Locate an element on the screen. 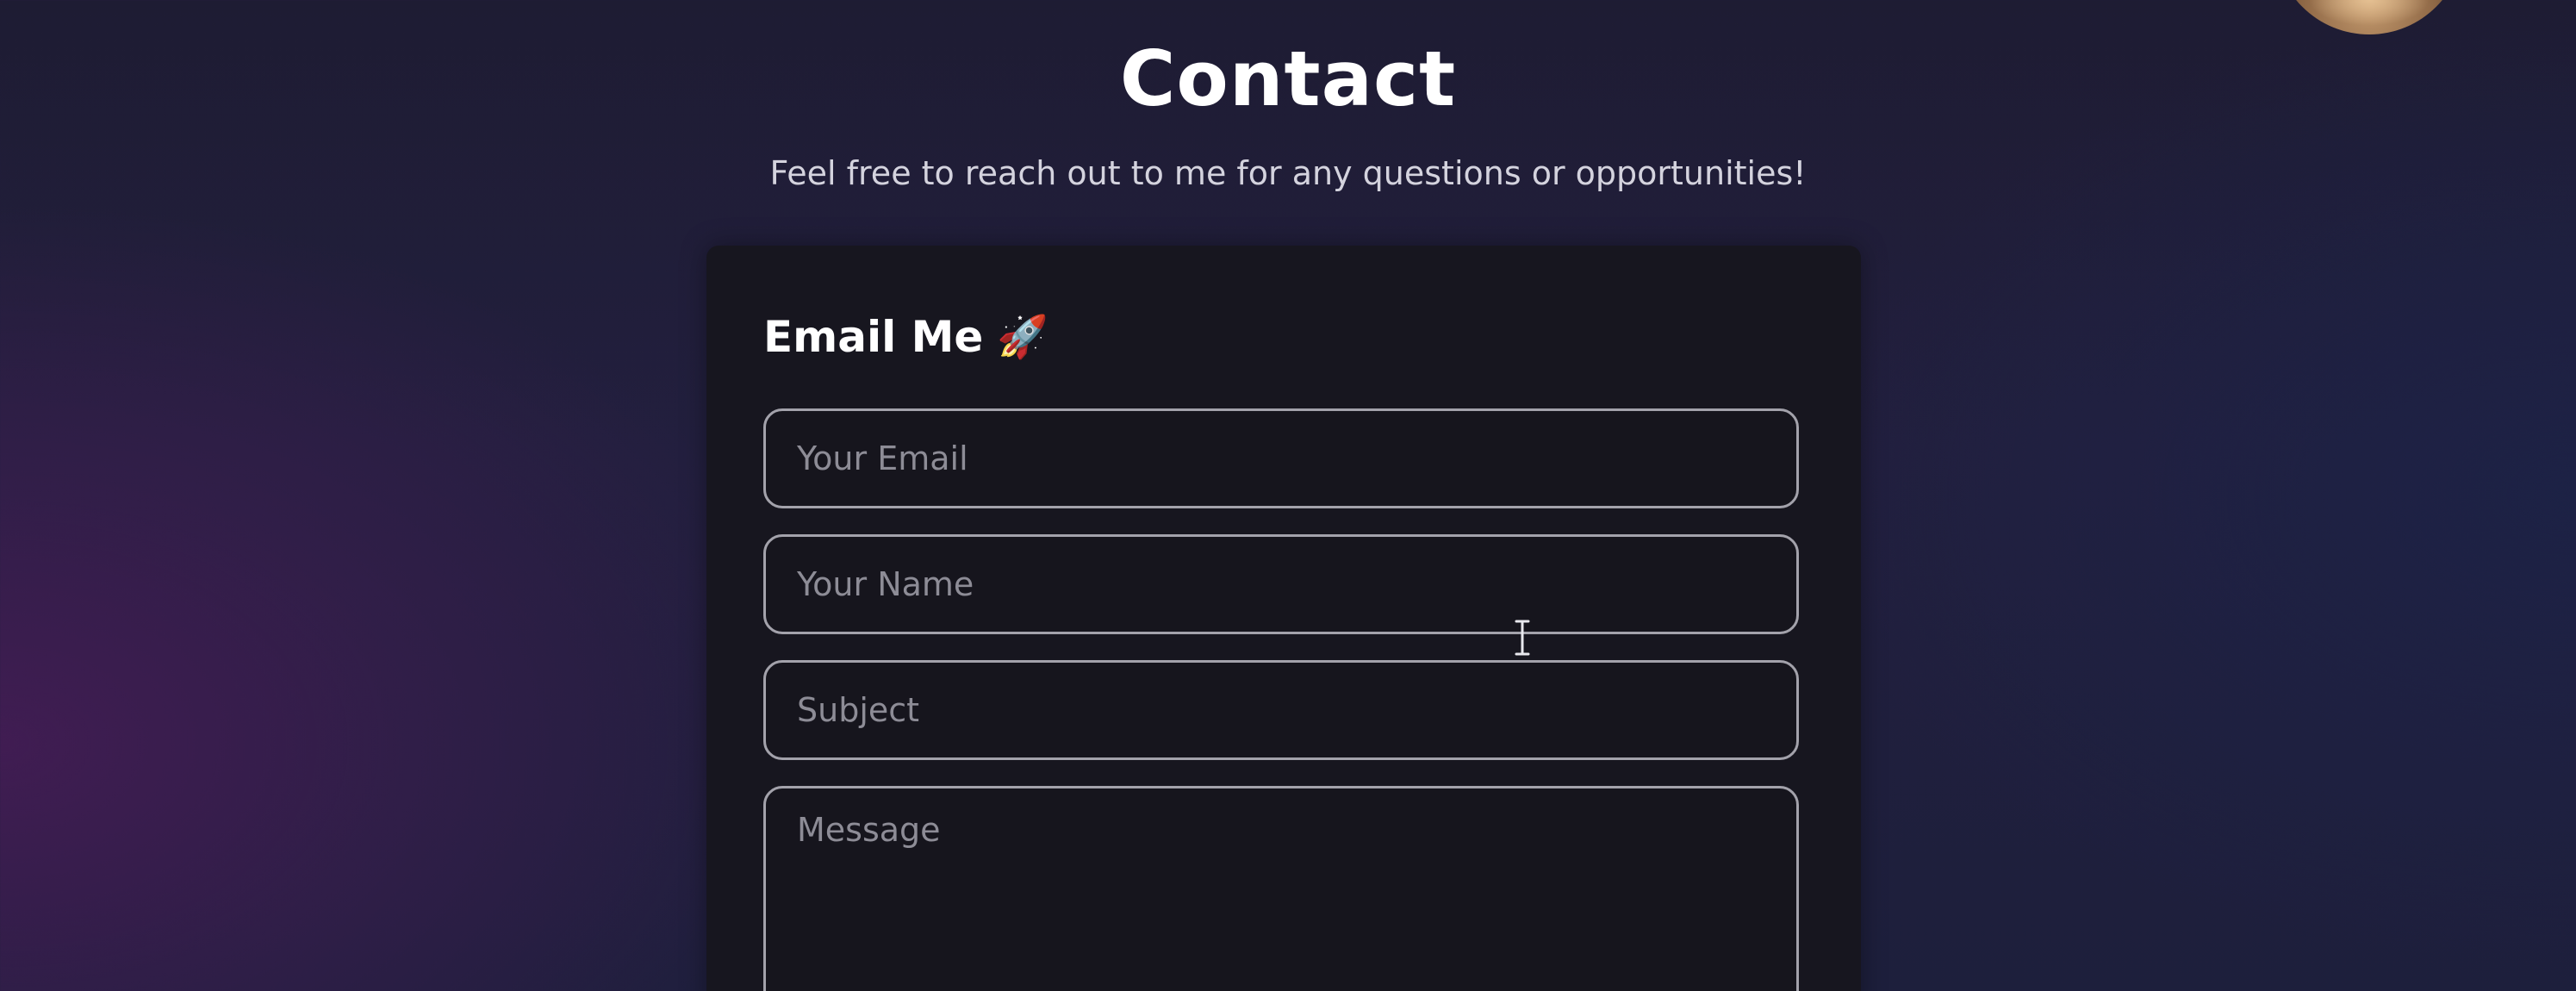 This screenshot has width=2576, height=991. text-cursor-icon is located at coordinates (1523, 638).